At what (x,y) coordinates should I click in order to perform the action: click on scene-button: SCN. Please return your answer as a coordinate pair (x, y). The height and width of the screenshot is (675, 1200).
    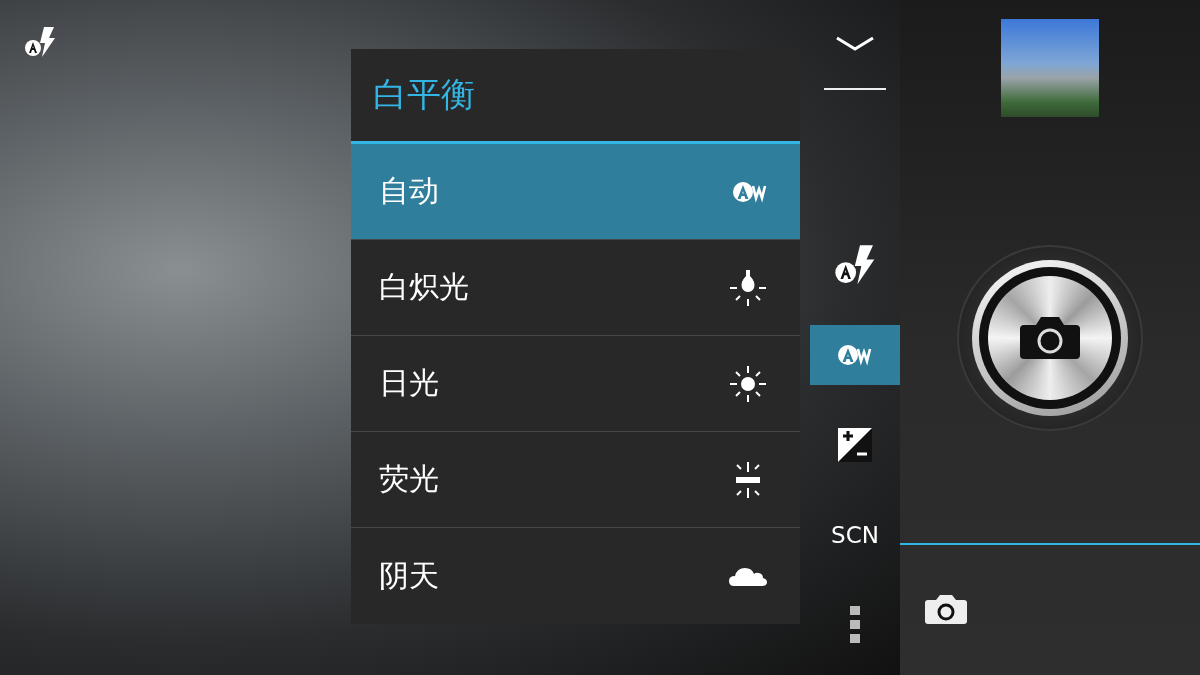
    Looking at the image, I should click on (855, 535).